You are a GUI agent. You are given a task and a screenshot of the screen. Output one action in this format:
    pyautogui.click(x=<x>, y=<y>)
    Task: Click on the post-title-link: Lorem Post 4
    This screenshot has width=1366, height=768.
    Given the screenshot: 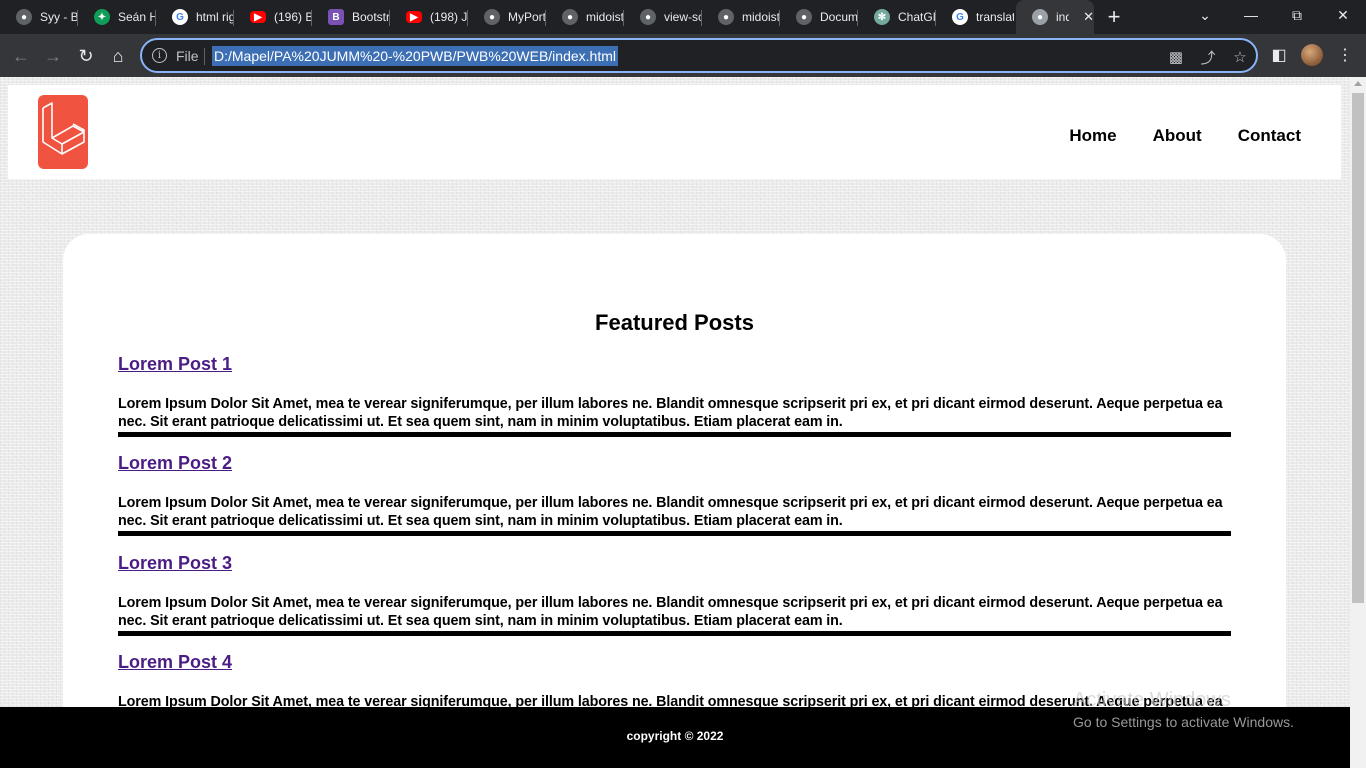 What is the action you would take?
    pyautogui.click(x=175, y=662)
    